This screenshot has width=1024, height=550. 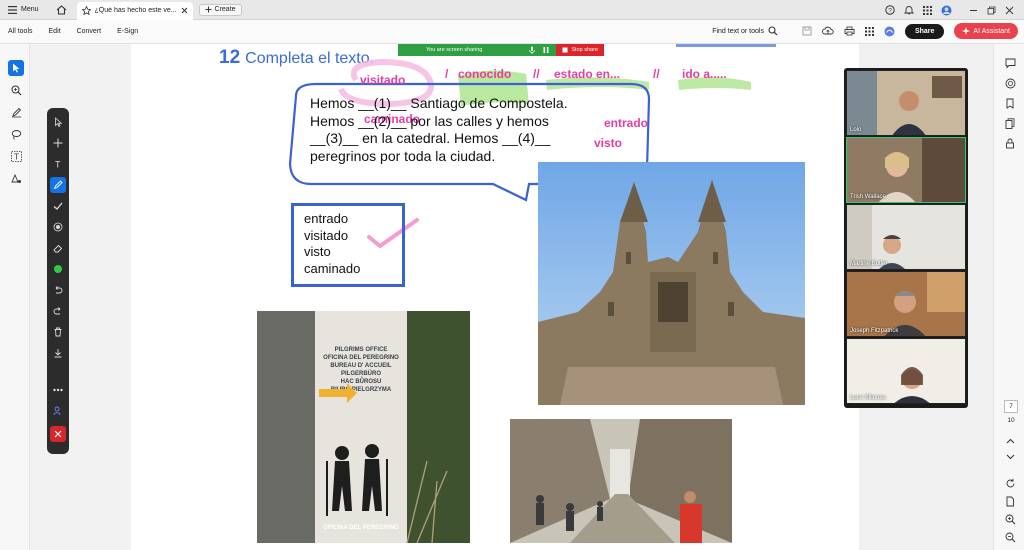 I want to click on bubble-line: Hemos __(2)__ por las calles y hemos, so click(x=429, y=120).